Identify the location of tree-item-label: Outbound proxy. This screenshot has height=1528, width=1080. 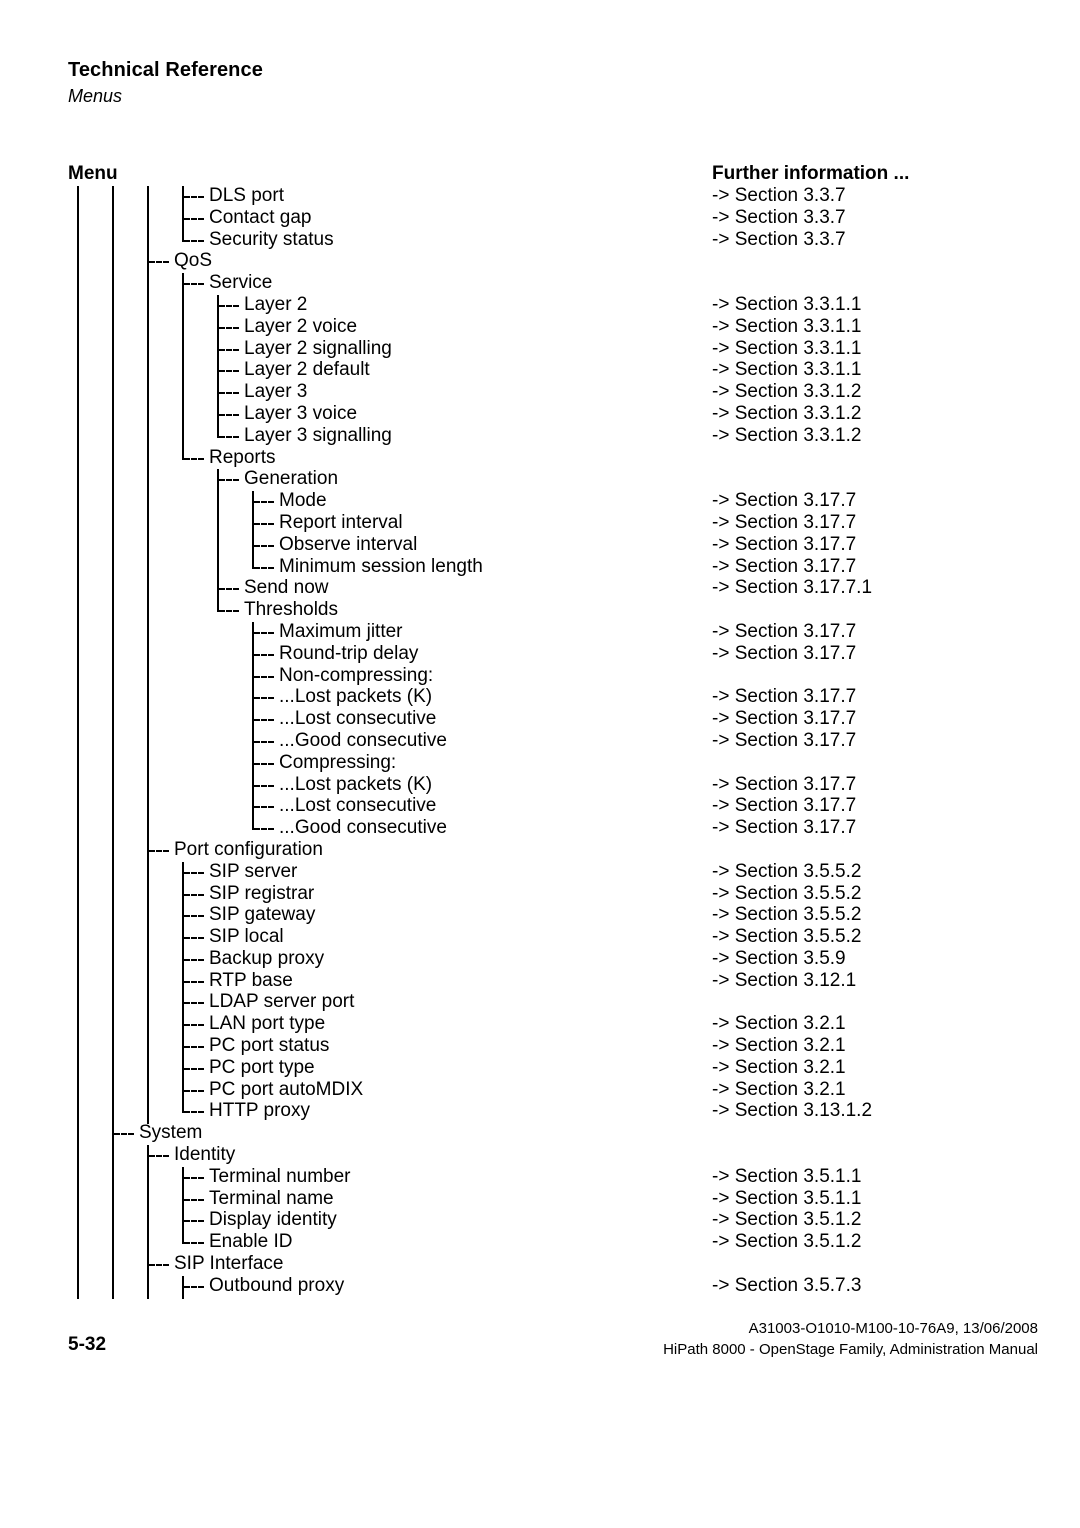
(276, 1286).